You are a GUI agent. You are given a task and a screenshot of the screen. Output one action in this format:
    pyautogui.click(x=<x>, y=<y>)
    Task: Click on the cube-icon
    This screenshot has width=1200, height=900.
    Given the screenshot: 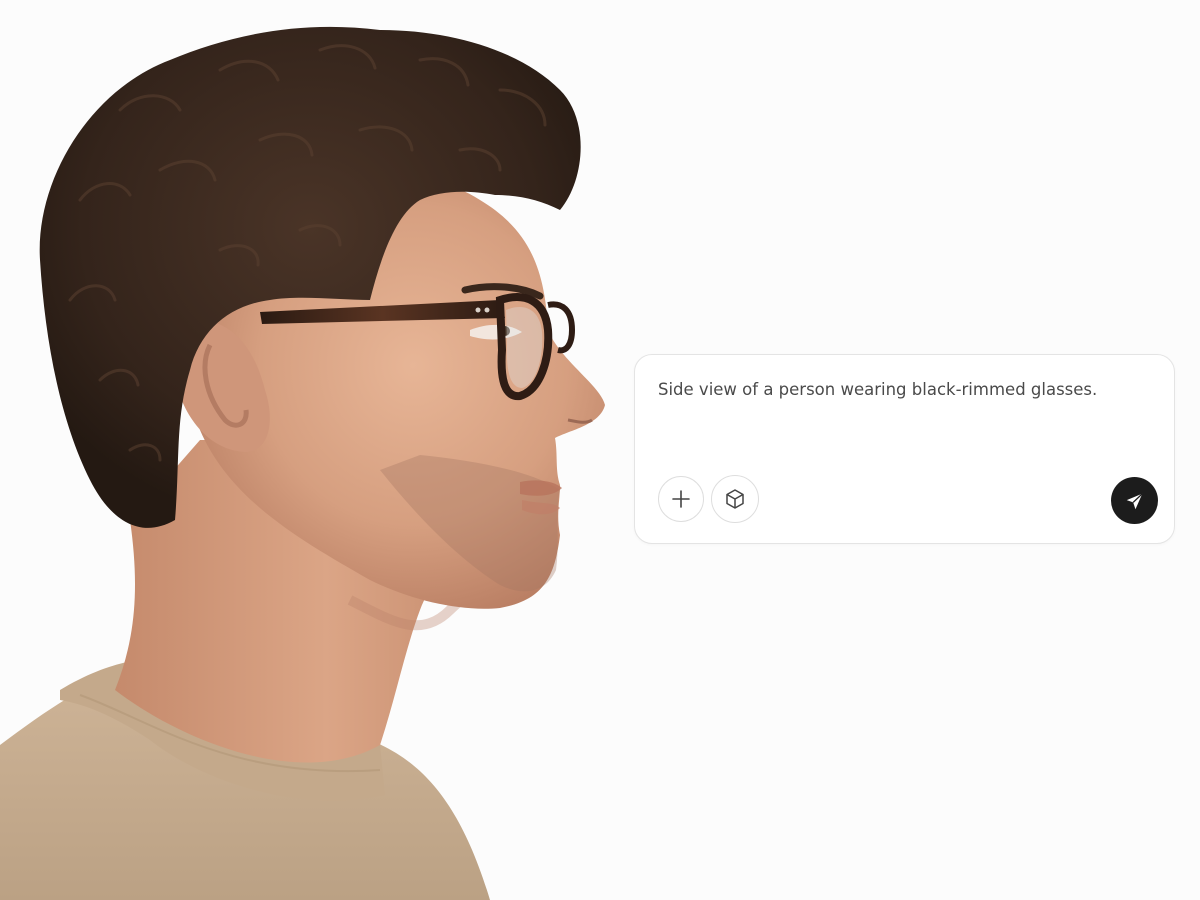 What is the action you would take?
    pyautogui.click(x=735, y=499)
    